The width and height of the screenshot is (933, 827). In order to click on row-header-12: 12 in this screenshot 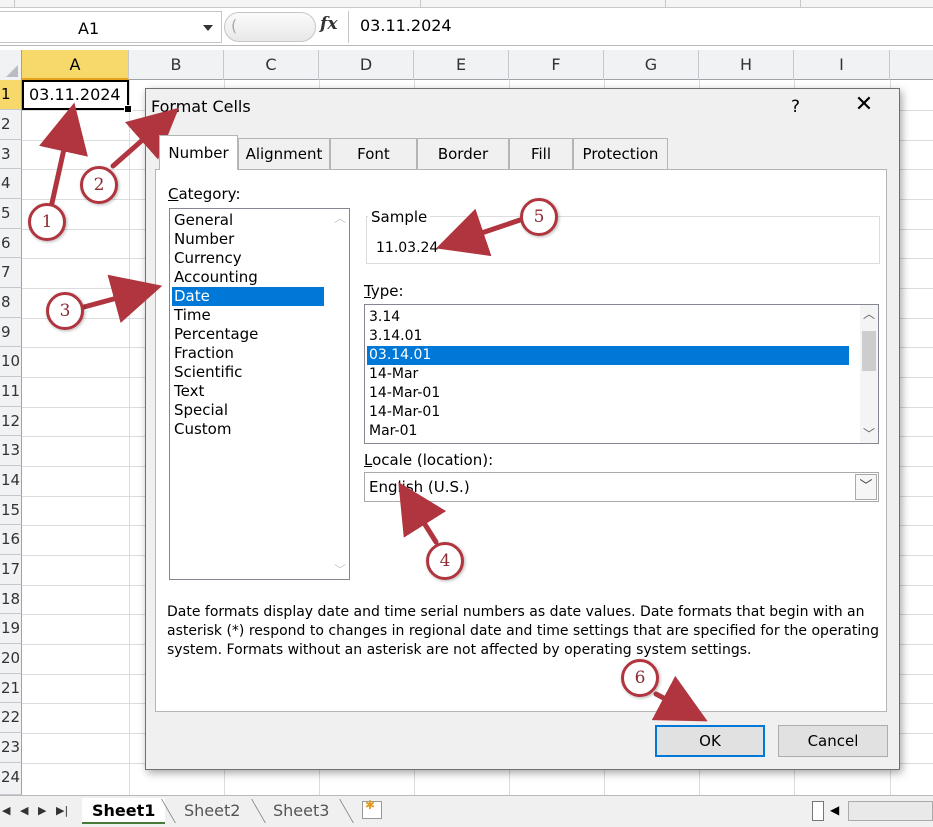, I will do `click(11, 421)`.